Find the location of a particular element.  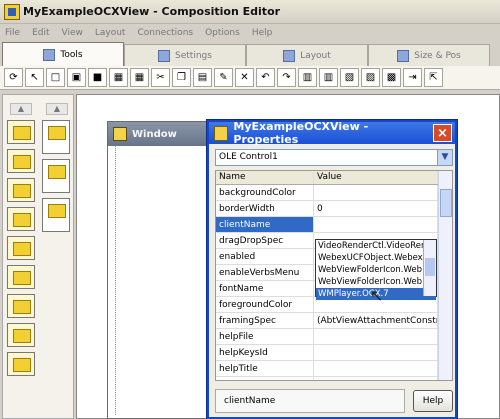

tab-settings: Settings is located at coordinates (185, 55).